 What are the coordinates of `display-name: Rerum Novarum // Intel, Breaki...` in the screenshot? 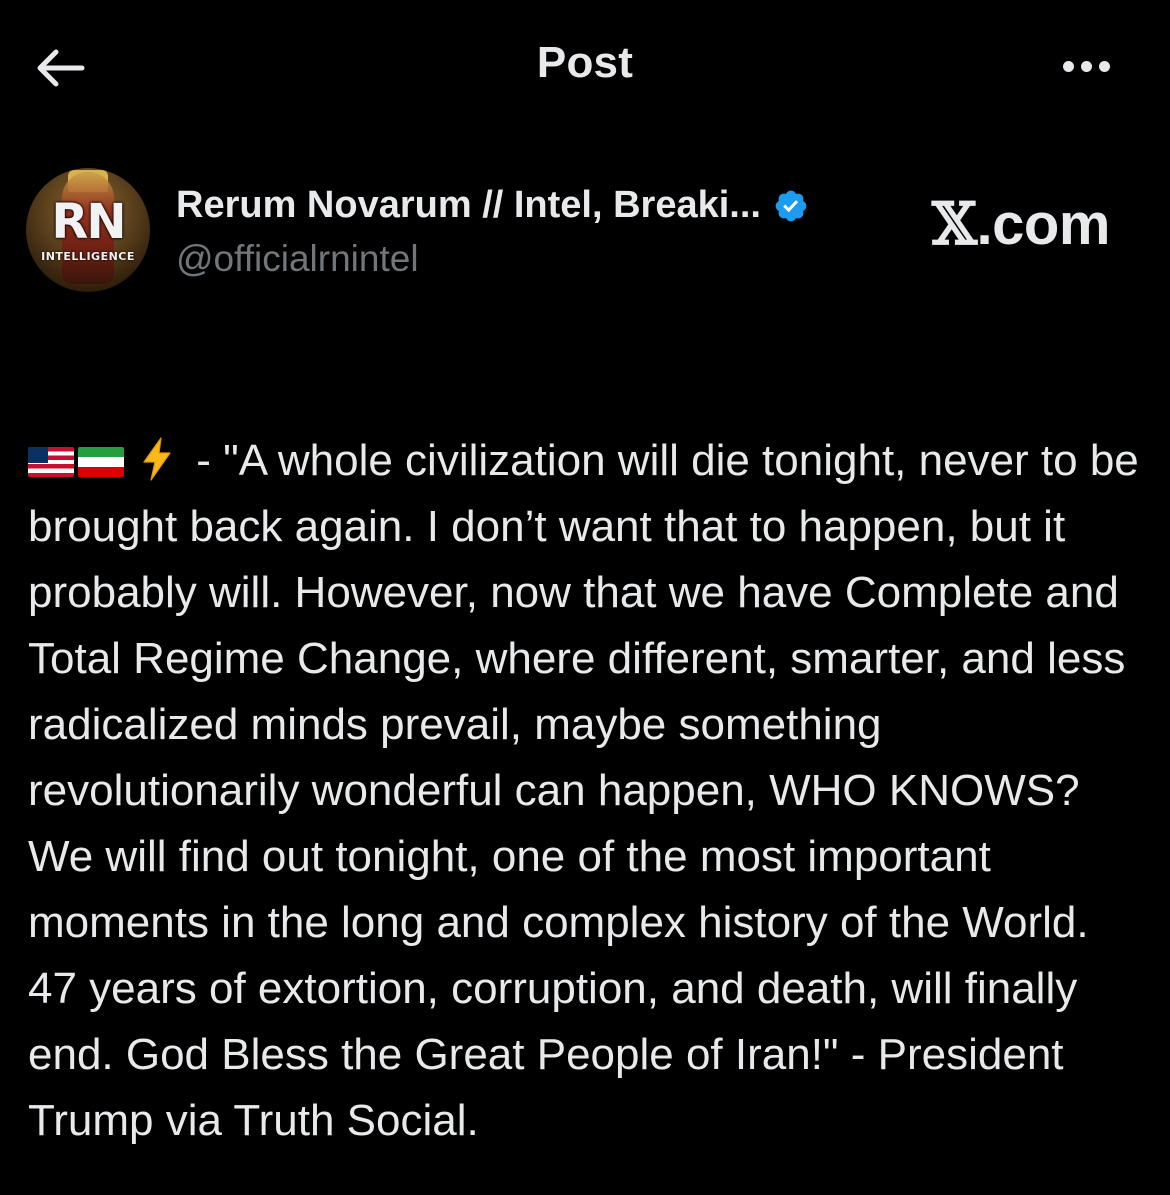 It's located at (468, 205).